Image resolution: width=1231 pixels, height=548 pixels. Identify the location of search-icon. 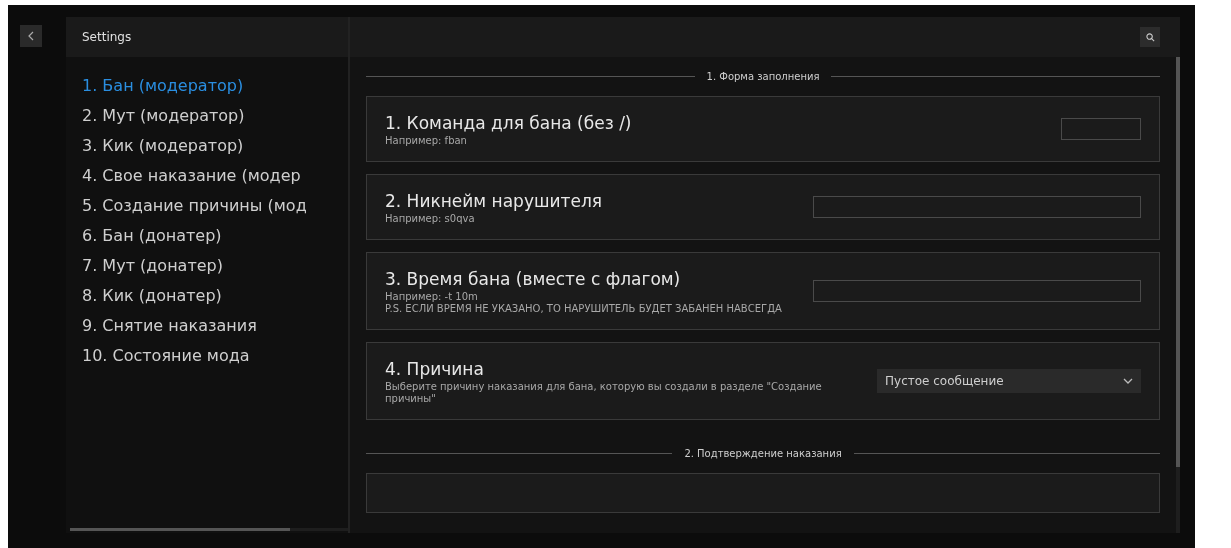
(1150, 37).